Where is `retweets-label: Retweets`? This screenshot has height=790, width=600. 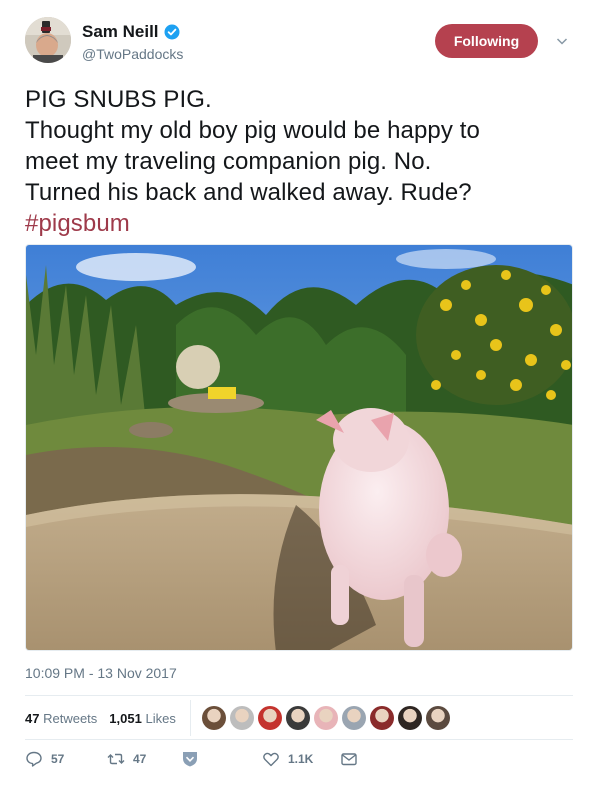 retweets-label: Retweets is located at coordinates (70, 718).